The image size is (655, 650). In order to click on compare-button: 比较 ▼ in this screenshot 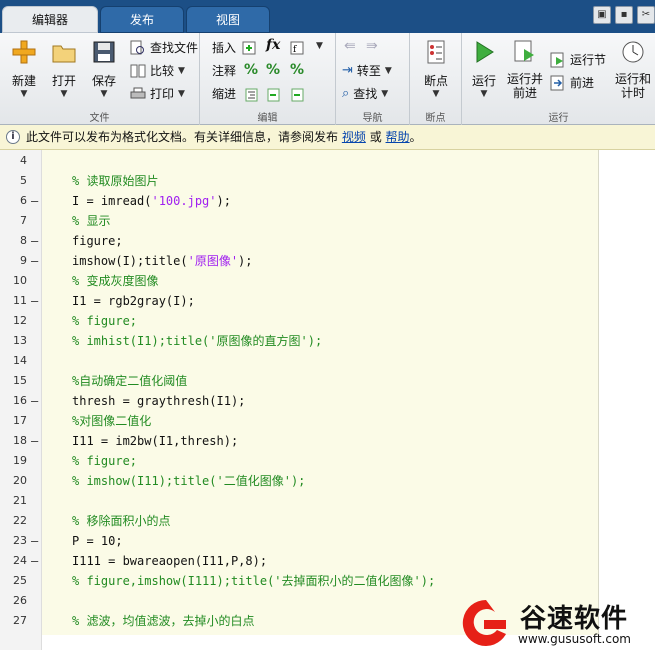, I will do `click(157, 71)`.